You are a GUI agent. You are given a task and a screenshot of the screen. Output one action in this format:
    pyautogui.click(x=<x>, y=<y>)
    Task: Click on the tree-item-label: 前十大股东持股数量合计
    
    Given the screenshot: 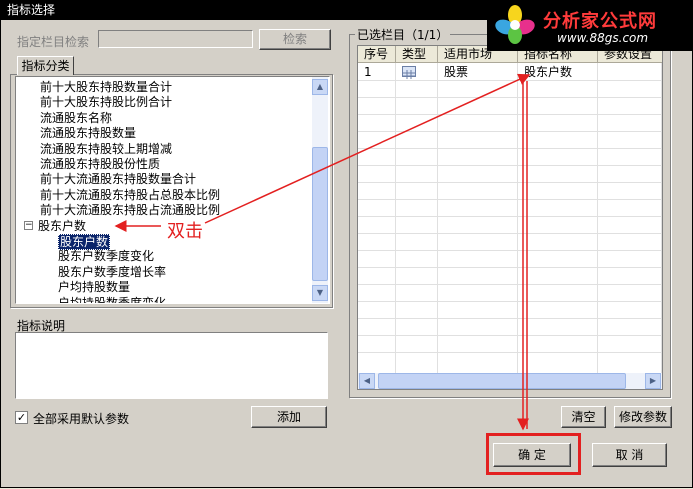 What is the action you would take?
    pyautogui.click(x=106, y=87)
    